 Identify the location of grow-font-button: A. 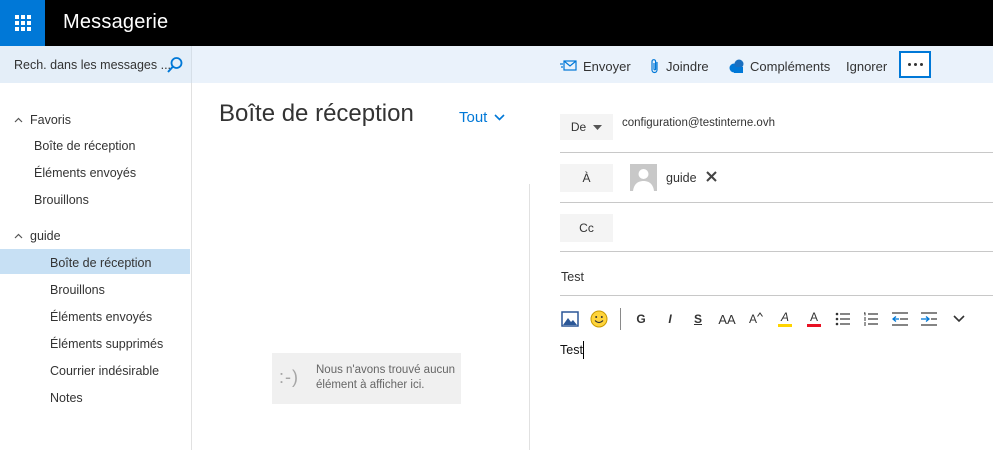
(756, 319).